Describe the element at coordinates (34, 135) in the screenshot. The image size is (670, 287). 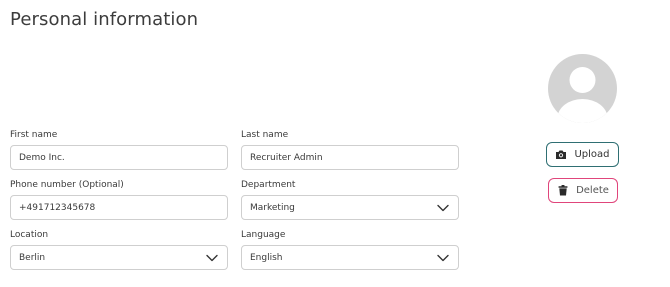
I see `first-name-label: First name` at that location.